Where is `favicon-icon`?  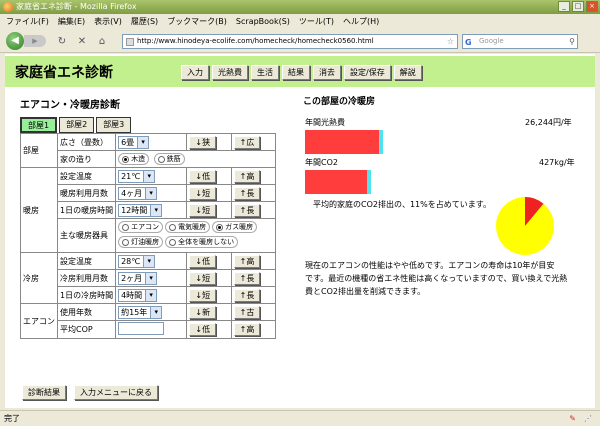 favicon-icon is located at coordinates (130, 42).